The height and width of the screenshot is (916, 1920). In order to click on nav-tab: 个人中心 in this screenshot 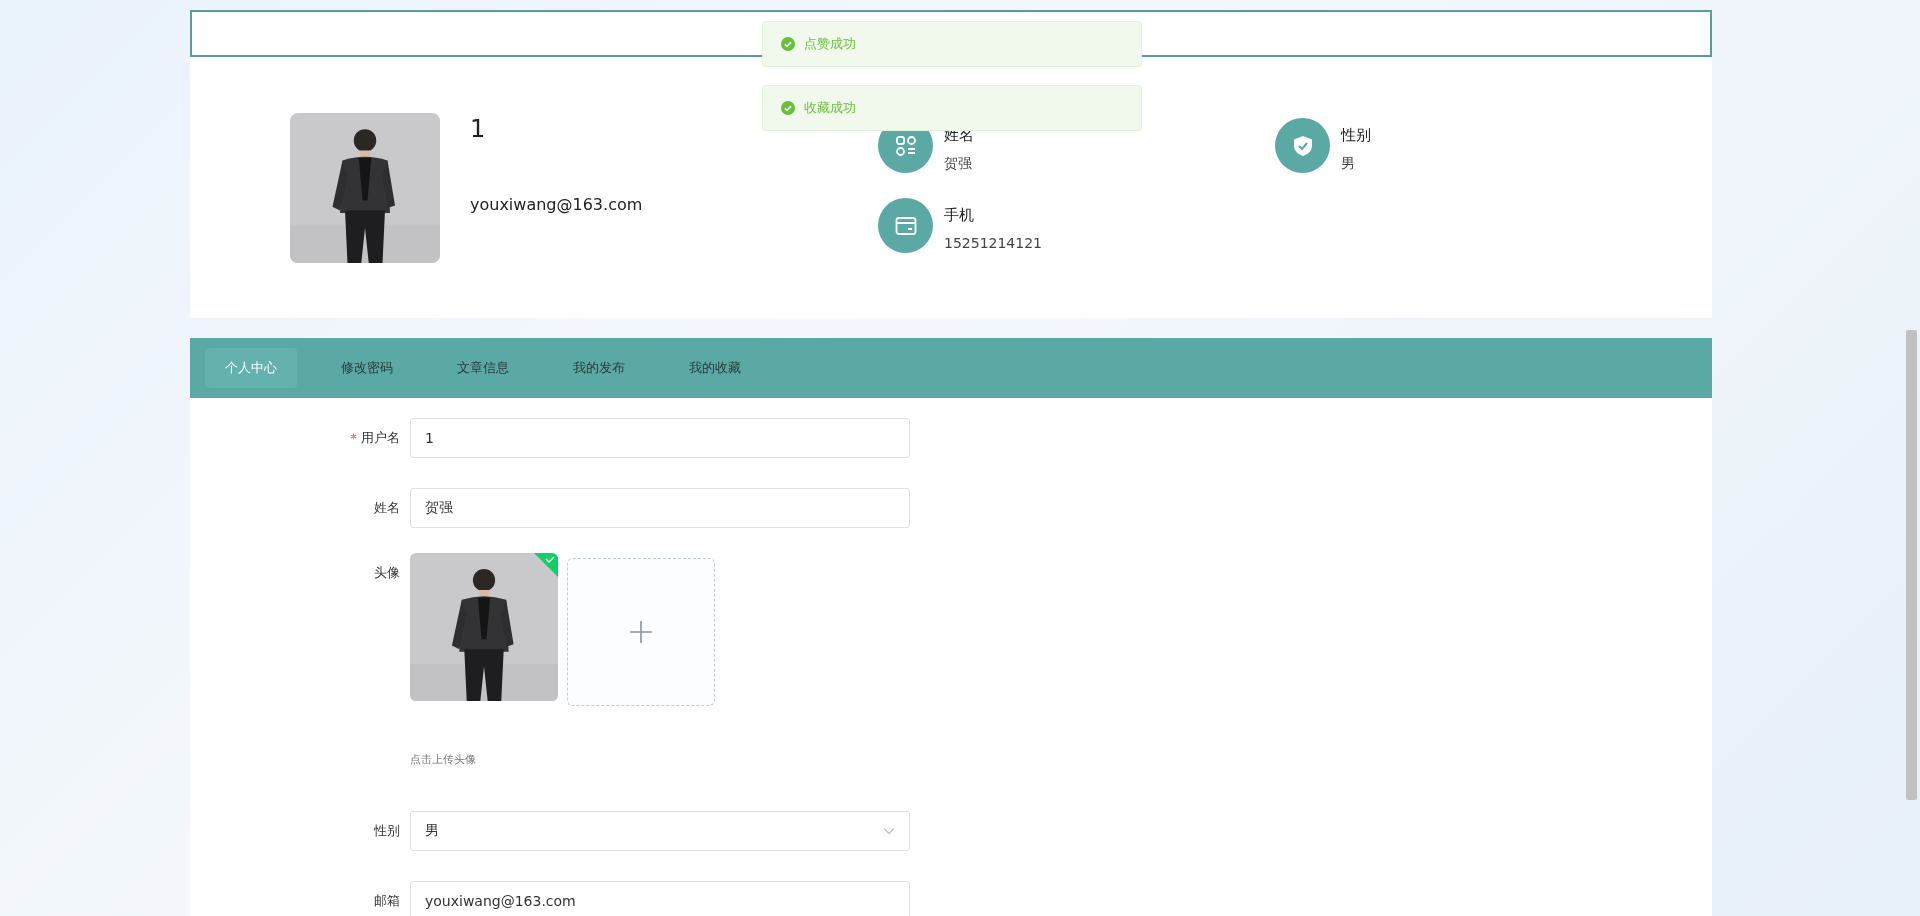, I will do `click(251, 368)`.